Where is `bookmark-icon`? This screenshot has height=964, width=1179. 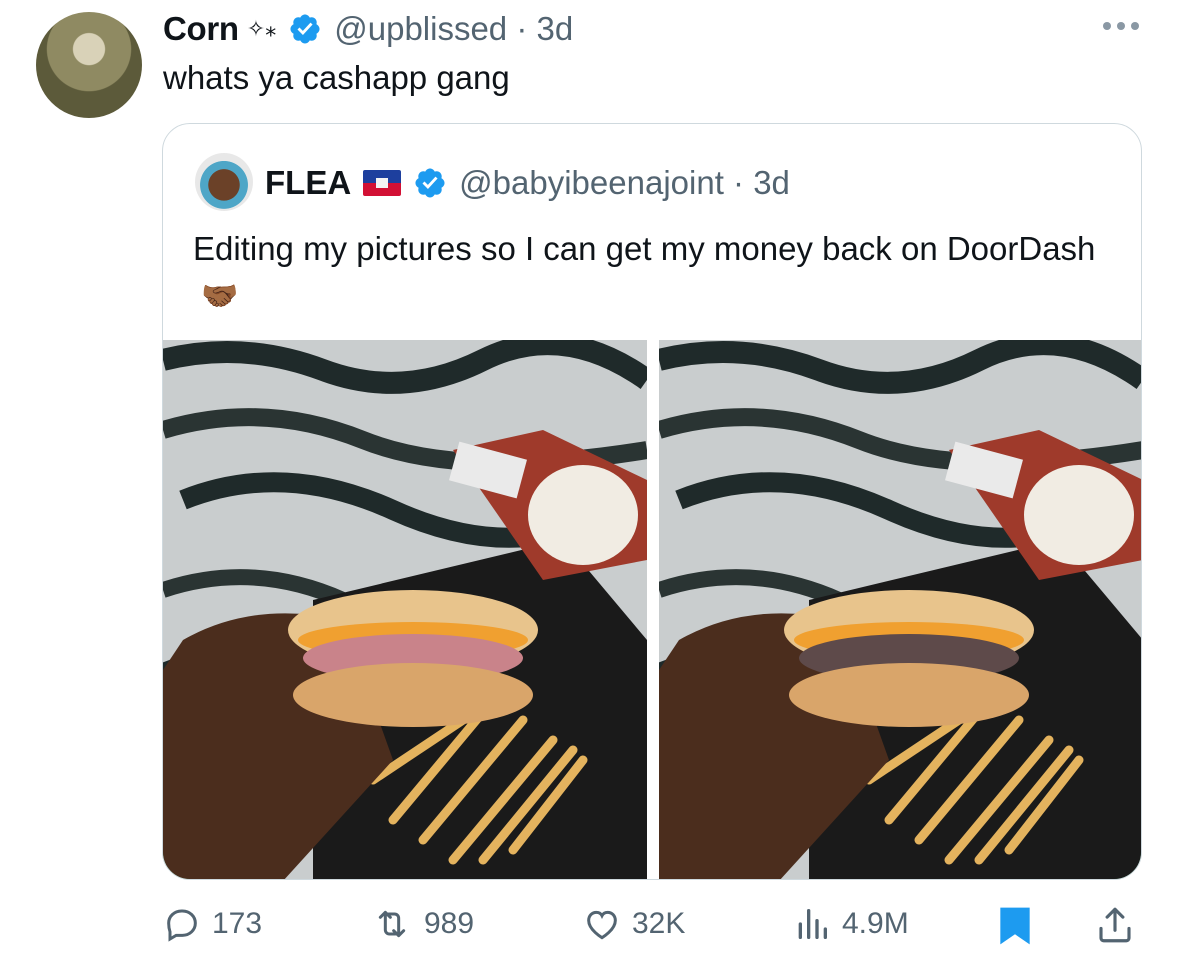
bookmark-icon is located at coordinates (1015, 926).